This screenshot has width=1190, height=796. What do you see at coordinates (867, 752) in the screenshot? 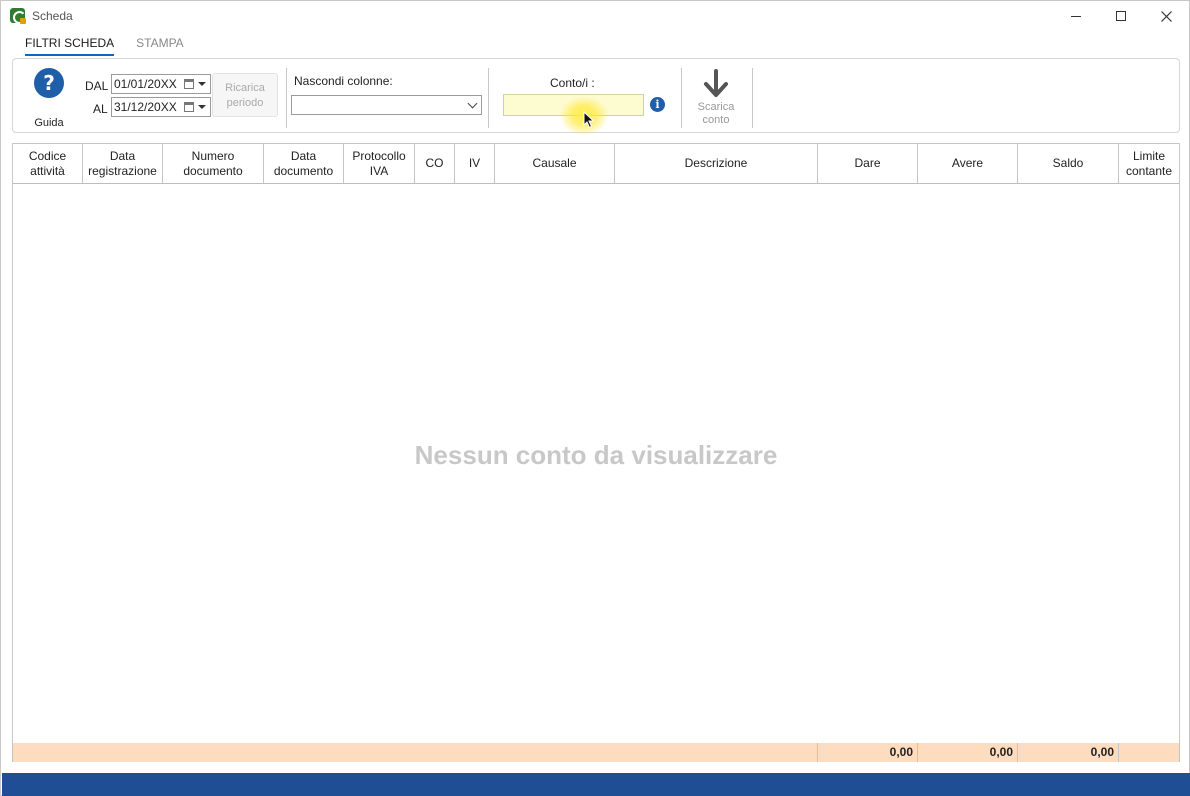
I see `total-dare: 0,00` at bounding box center [867, 752].